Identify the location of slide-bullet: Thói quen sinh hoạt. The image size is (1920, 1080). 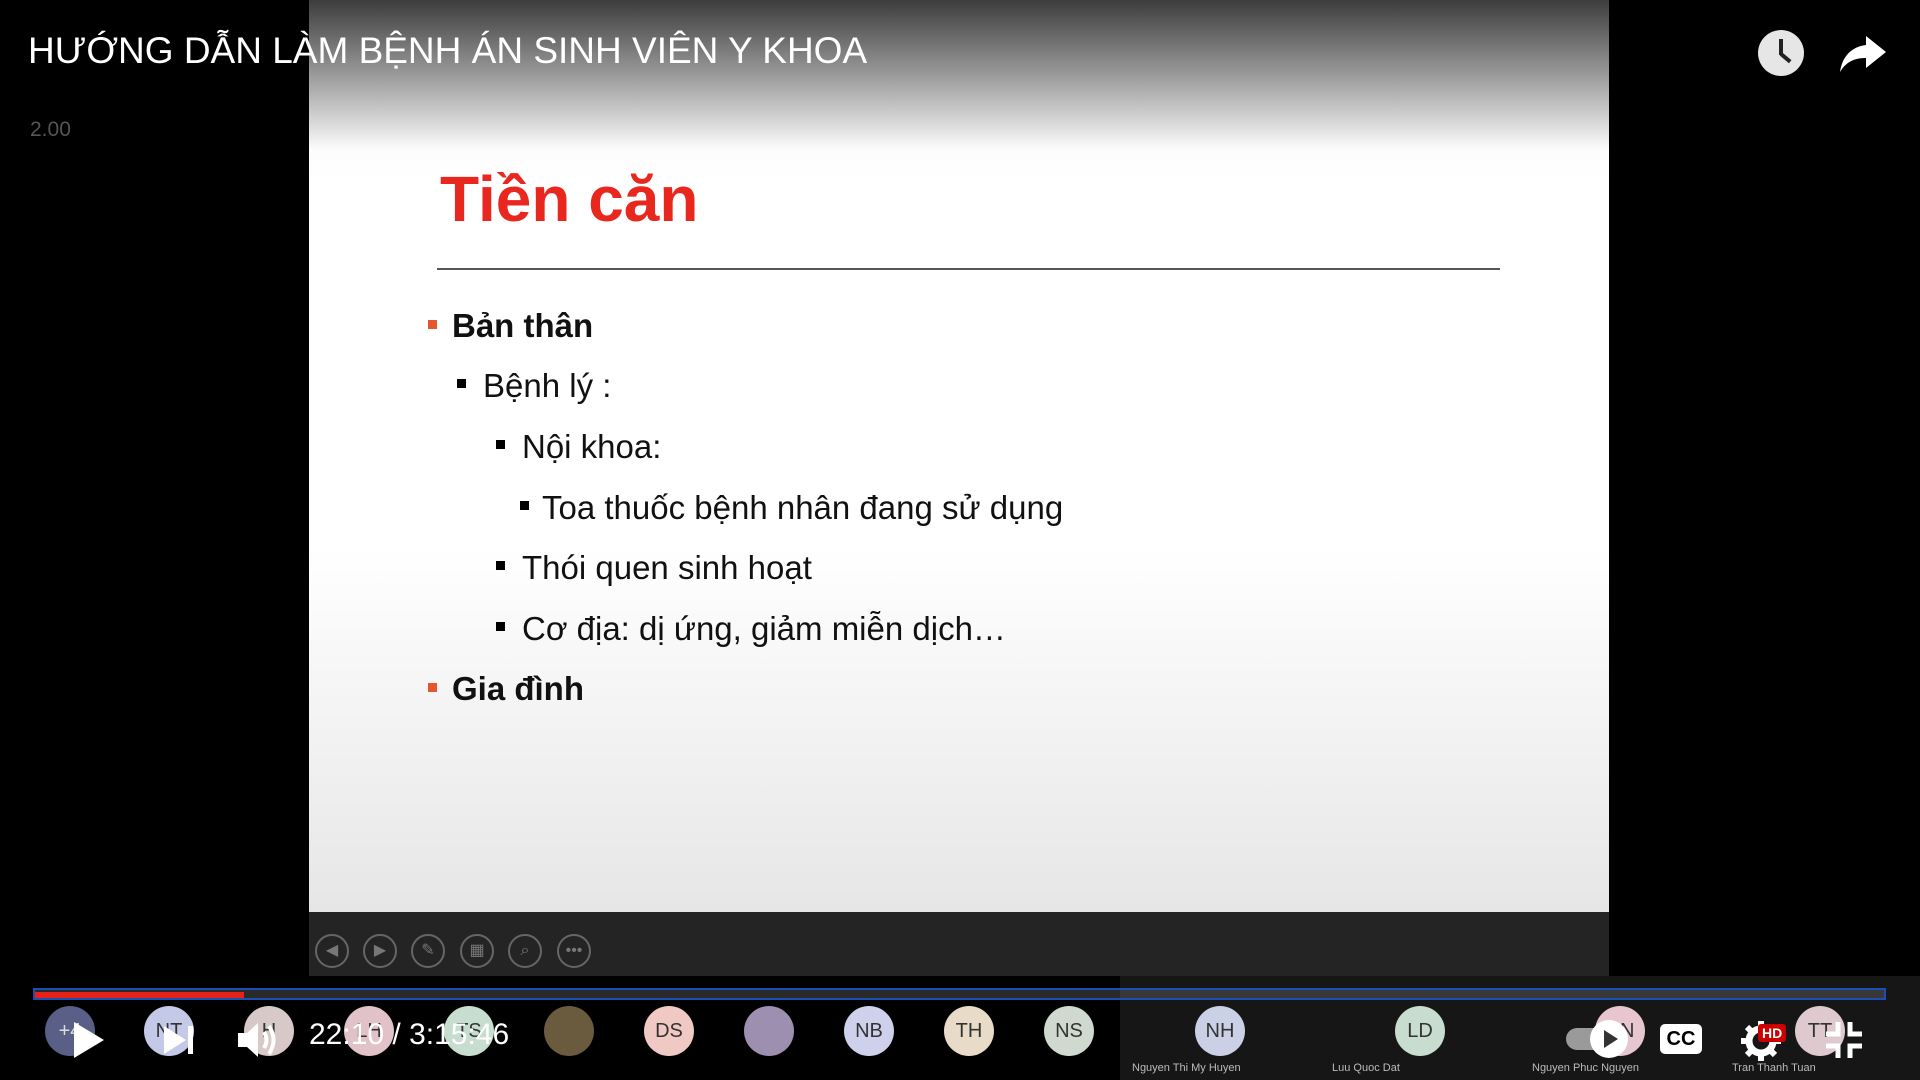
(654, 568).